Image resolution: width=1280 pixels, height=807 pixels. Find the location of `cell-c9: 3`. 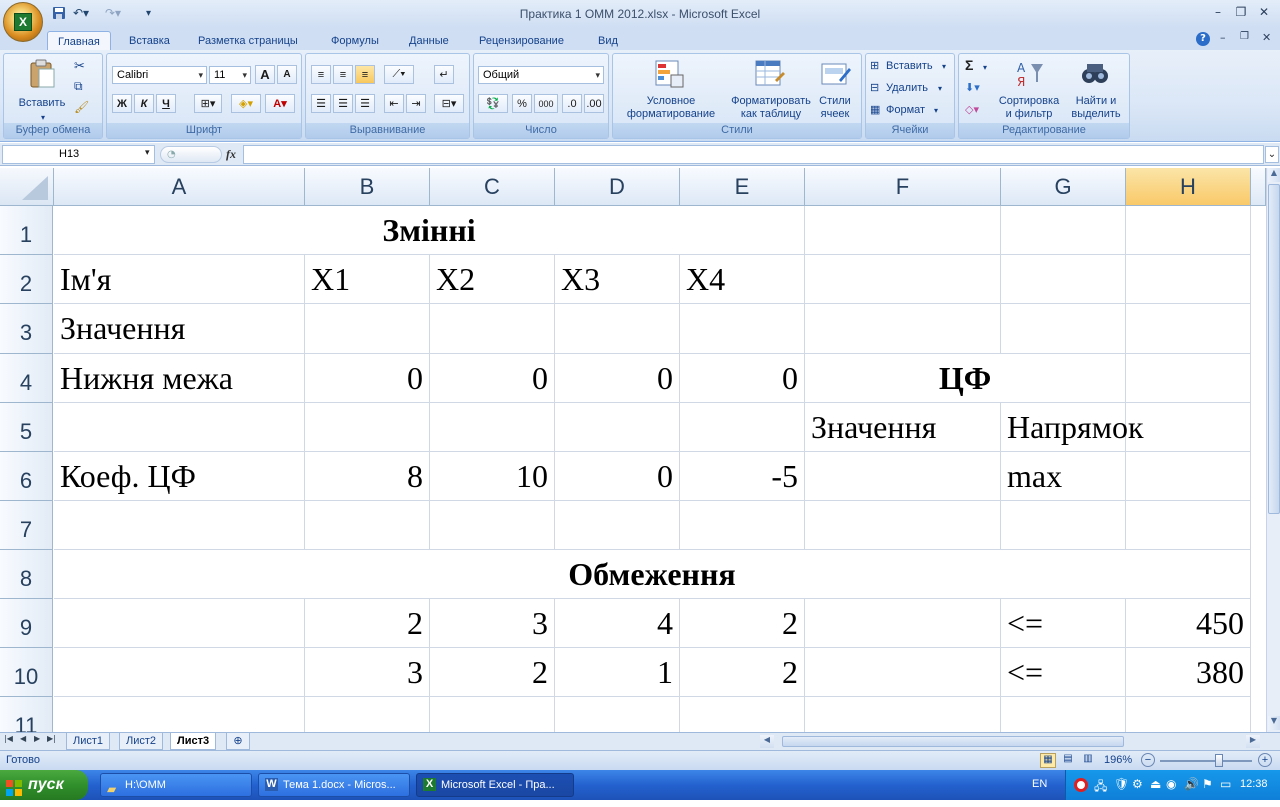

cell-c9: 3 is located at coordinates (492, 623).